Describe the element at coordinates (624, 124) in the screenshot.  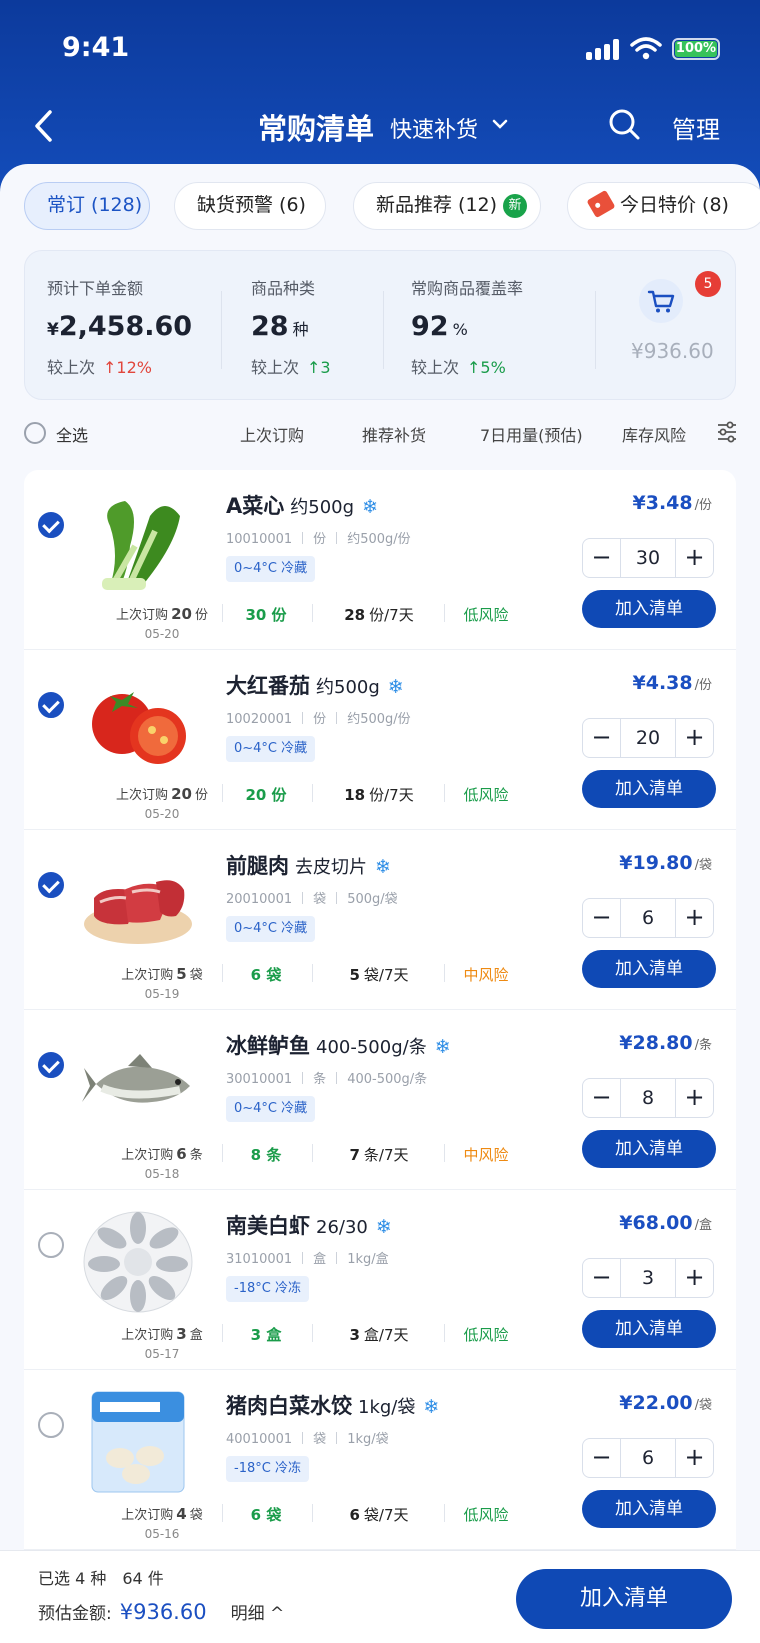
I see `search-icon` at that location.